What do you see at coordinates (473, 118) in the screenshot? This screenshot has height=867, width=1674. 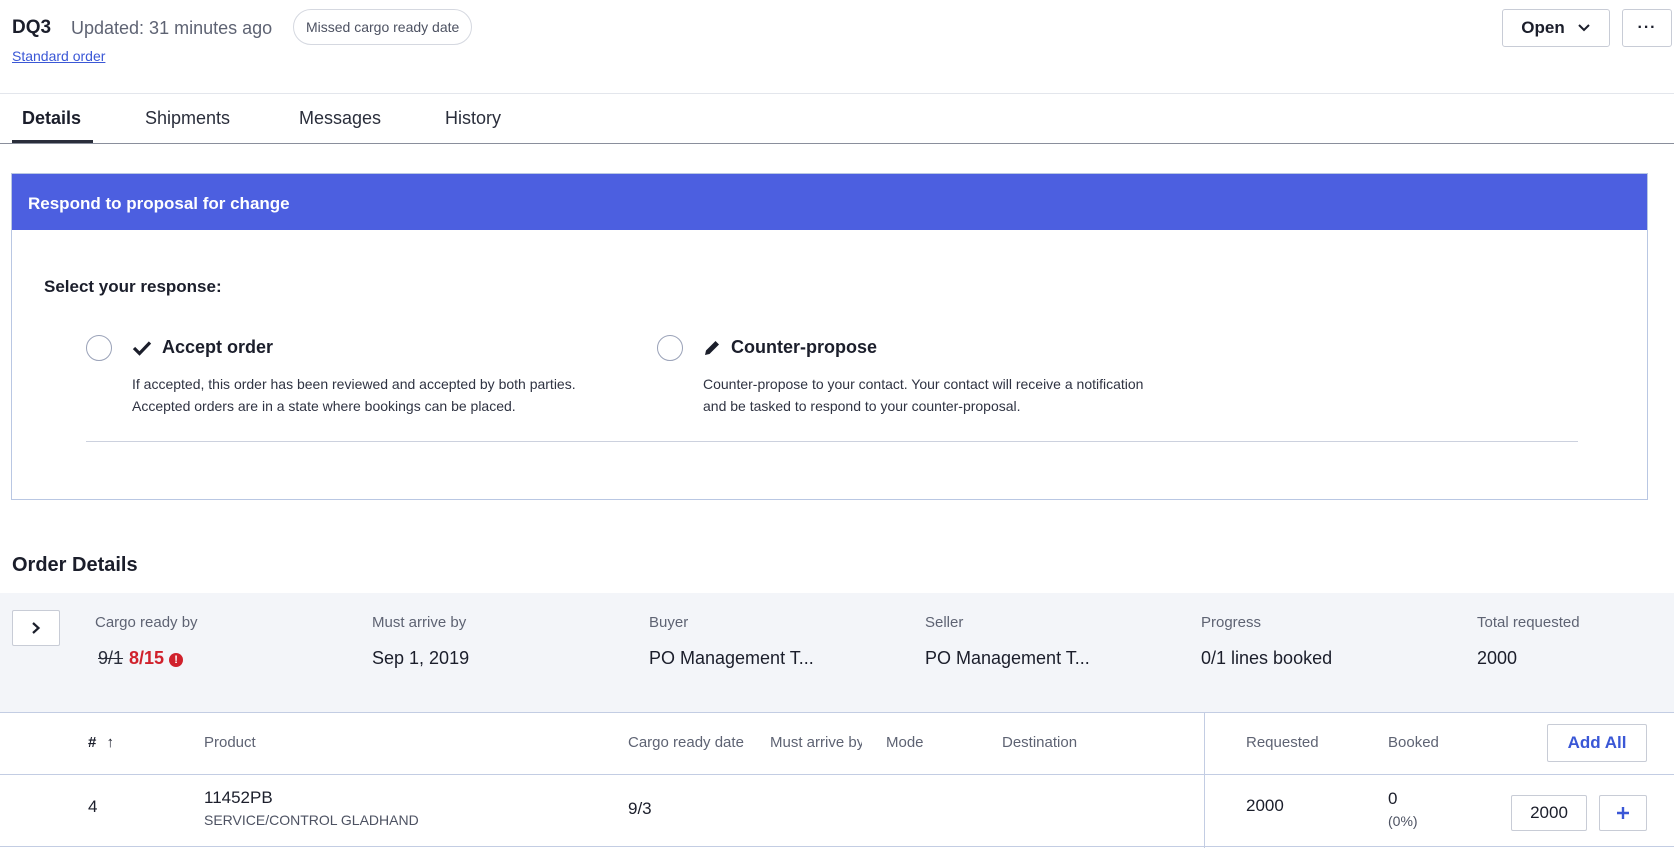 I see `tab-history: History` at bounding box center [473, 118].